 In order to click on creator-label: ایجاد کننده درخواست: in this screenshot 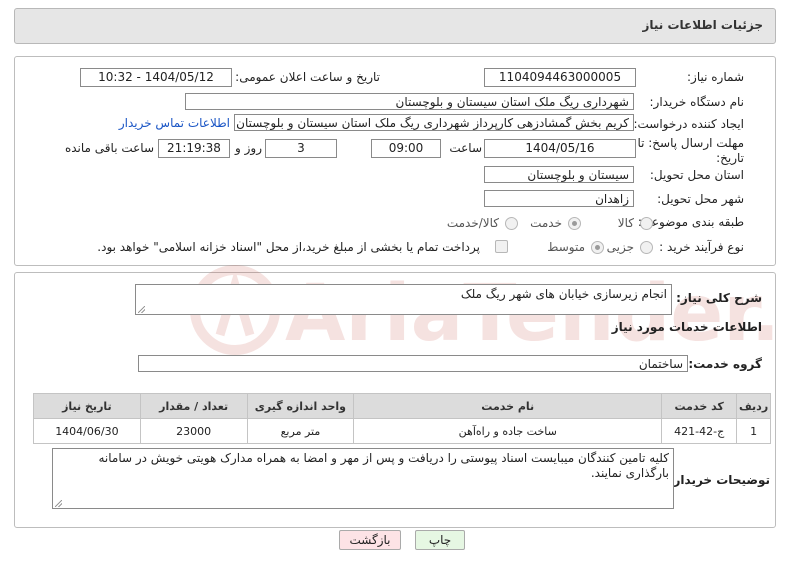, I will do `click(688, 124)`.